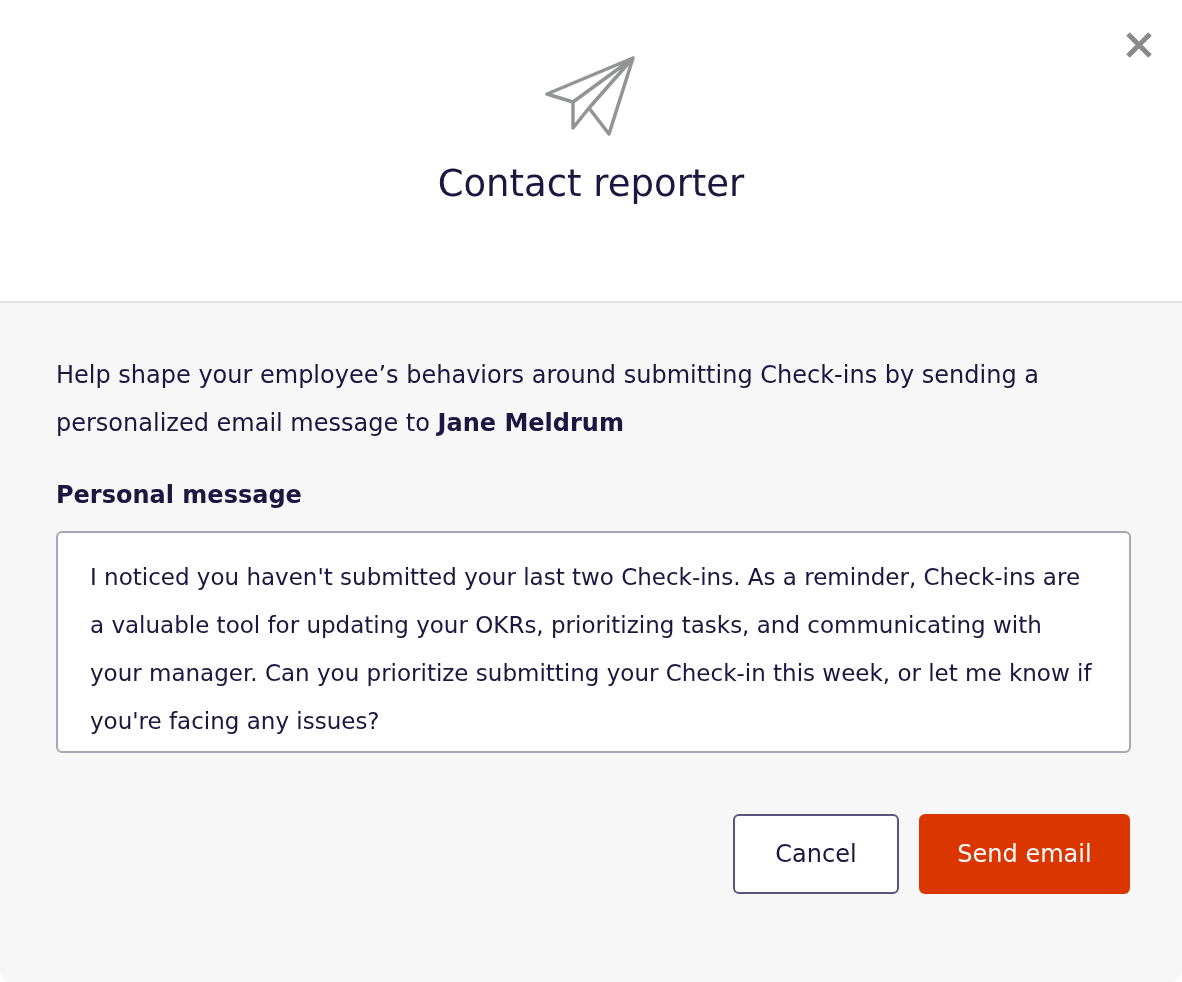  Describe the element at coordinates (1024, 854) in the screenshot. I see `send-button: Send email` at that location.